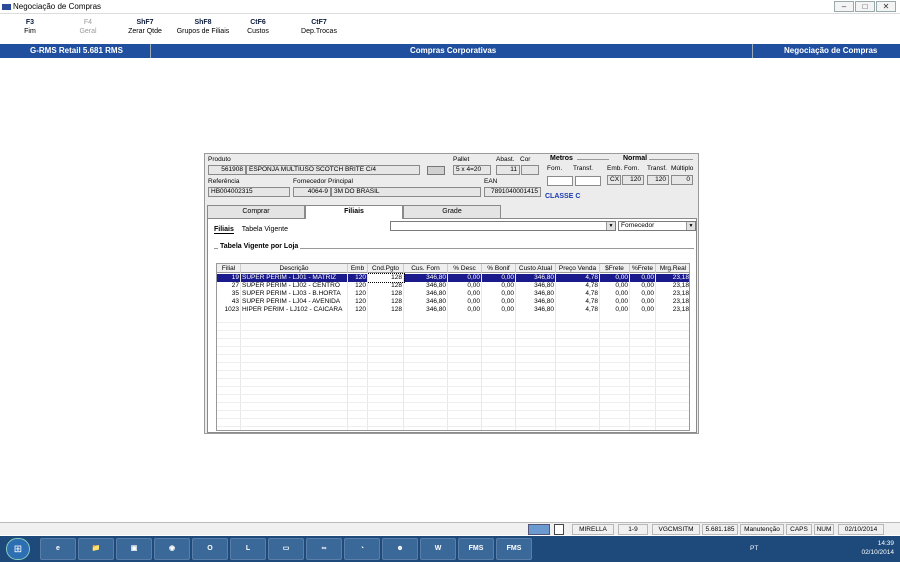 Image resolution: width=900 pixels, height=562 pixels. Describe the element at coordinates (256, 211) in the screenshot. I see `tab-comprar: Comprar` at that location.